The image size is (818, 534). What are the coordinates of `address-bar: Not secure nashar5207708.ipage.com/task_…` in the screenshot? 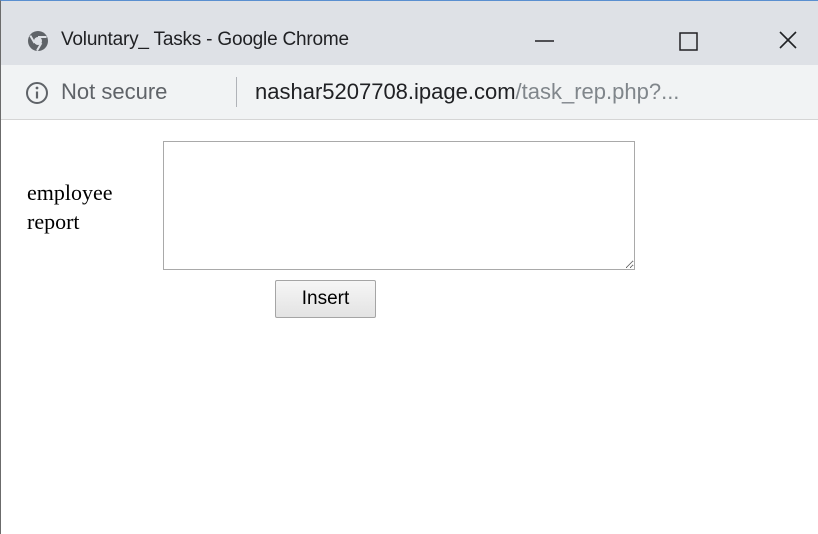 It's located at (409, 92).